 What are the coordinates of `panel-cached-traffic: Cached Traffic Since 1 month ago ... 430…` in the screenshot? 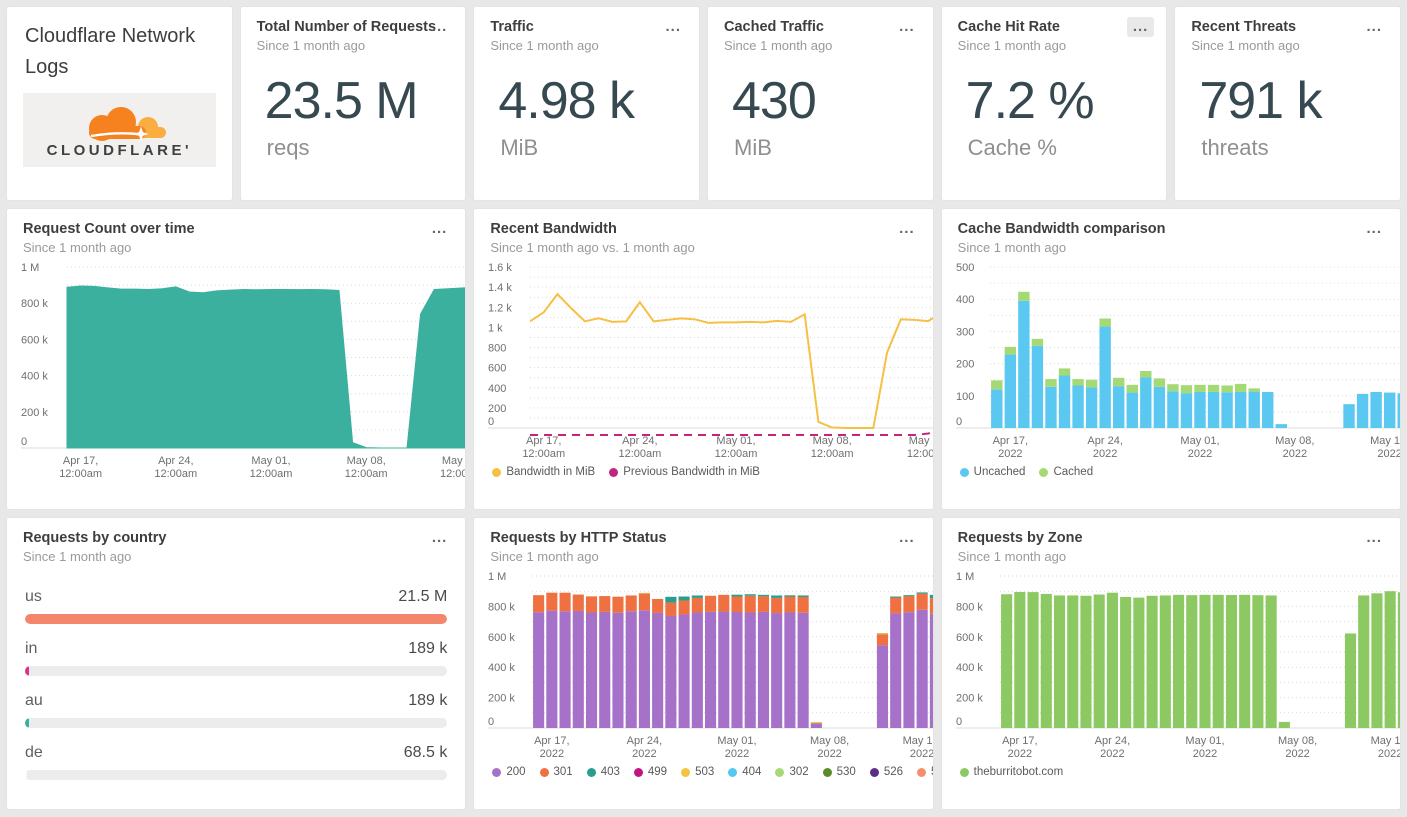 It's located at (820, 103).